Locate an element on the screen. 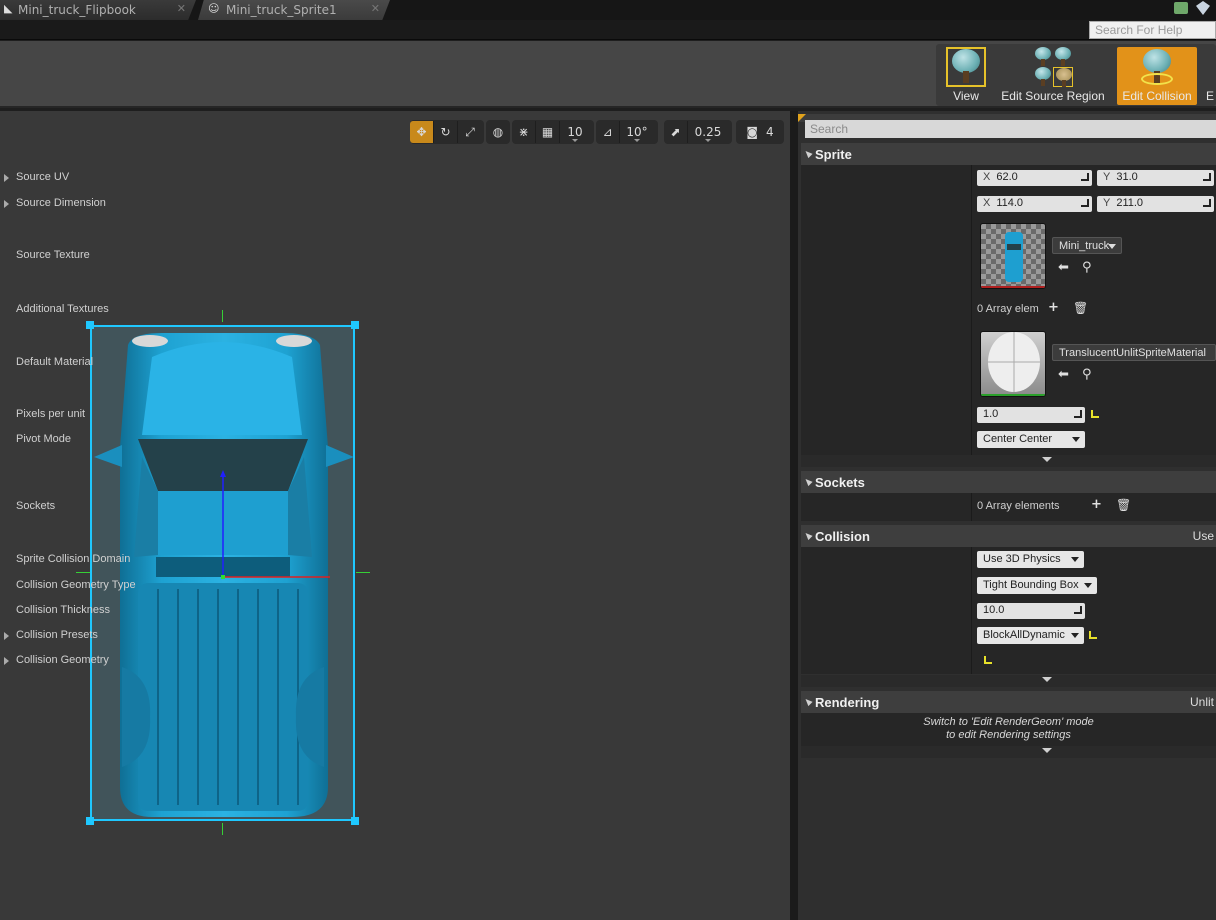 The image size is (1216, 920). ue-logo-icon is located at coordinates (1203, 8).